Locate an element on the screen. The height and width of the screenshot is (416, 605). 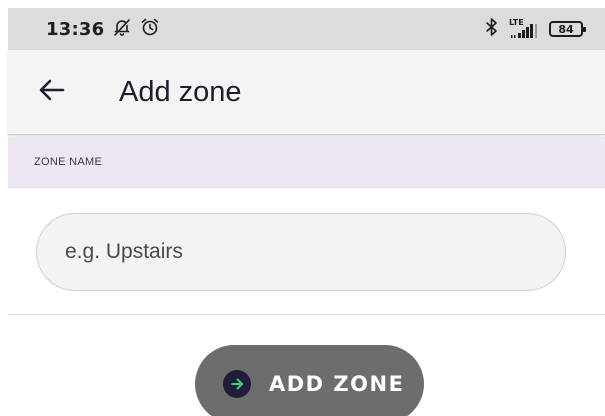
lte-signal-icon: LTE is located at coordinates (524, 28).